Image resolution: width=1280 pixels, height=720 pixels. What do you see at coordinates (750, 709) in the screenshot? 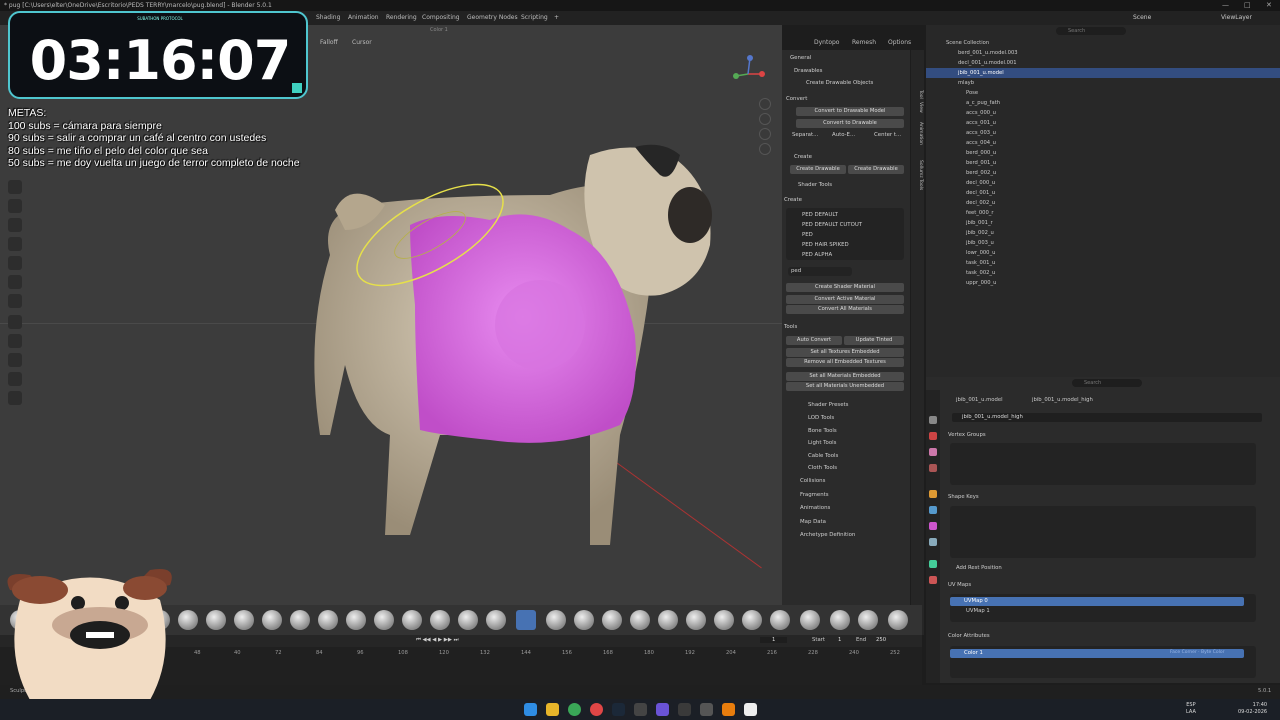
I see `obs-icon` at bounding box center [750, 709].